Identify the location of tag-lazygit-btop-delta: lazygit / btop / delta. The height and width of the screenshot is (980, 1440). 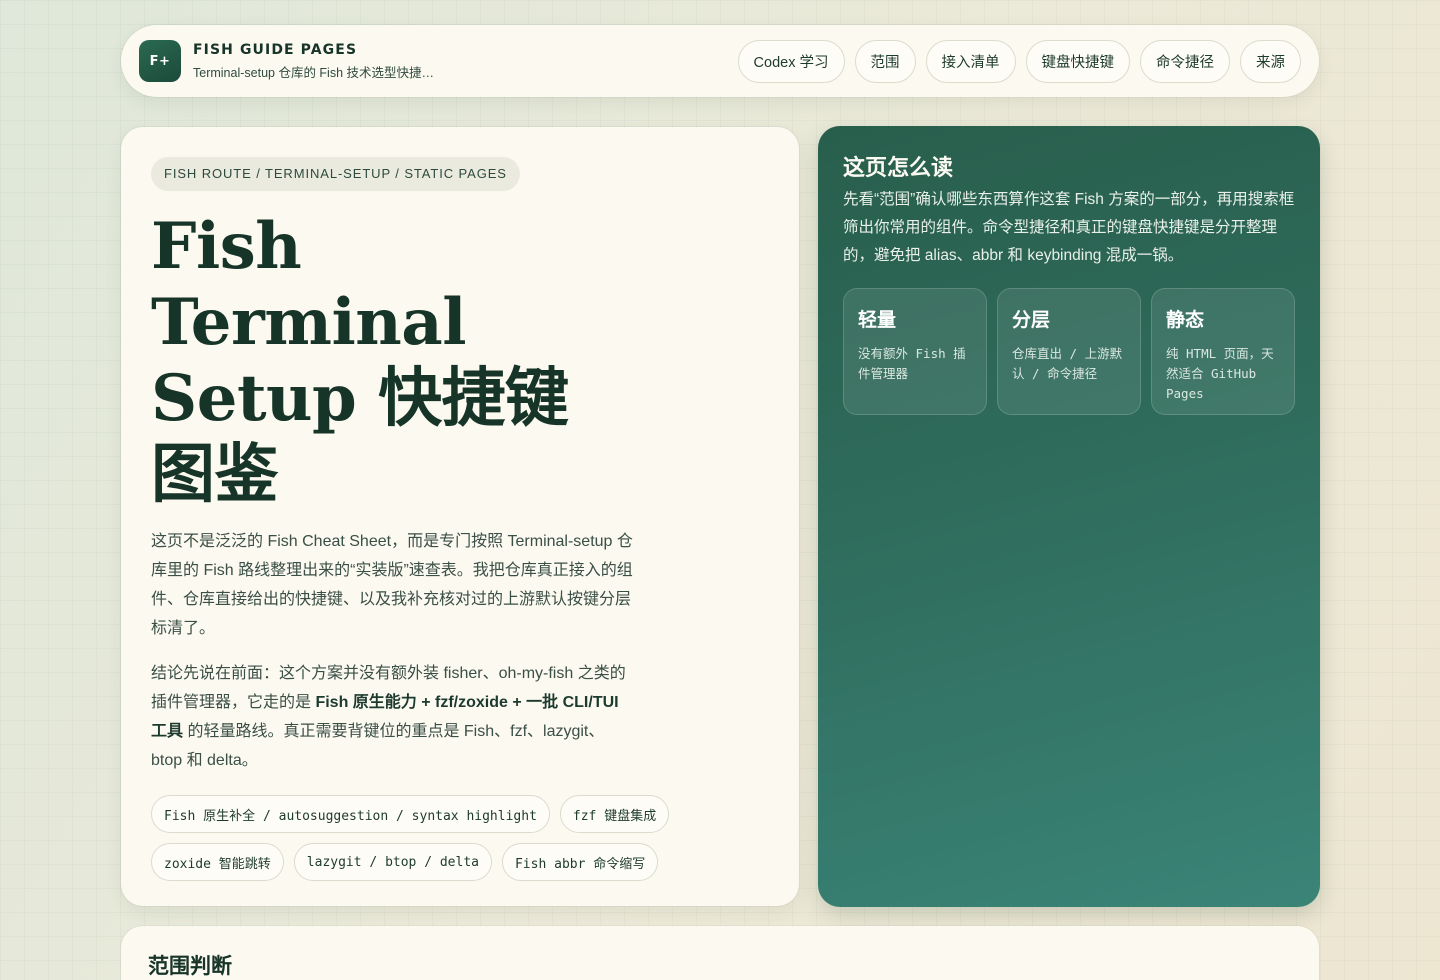
(392, 862).